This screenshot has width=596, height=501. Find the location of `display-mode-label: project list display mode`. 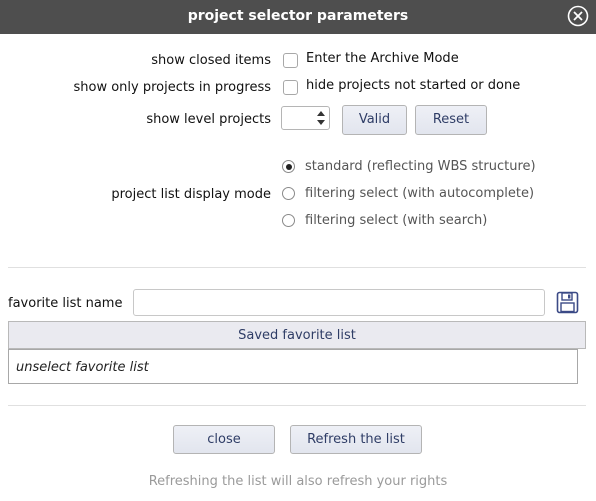

display-mode-label: project list display mode is located at coordinates (191, 194).